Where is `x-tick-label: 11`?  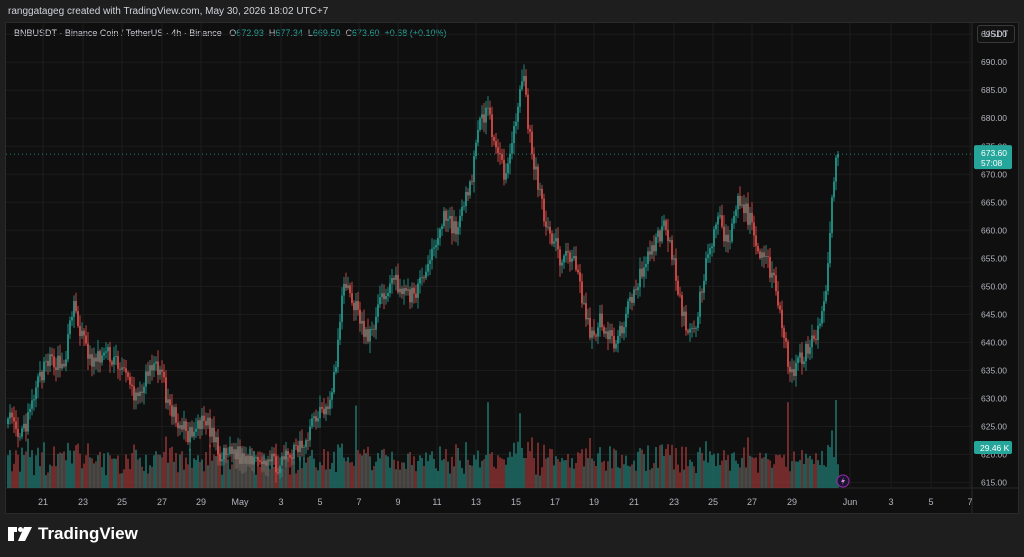 x-tick-label: 11 is located at coordinates (436, 502).